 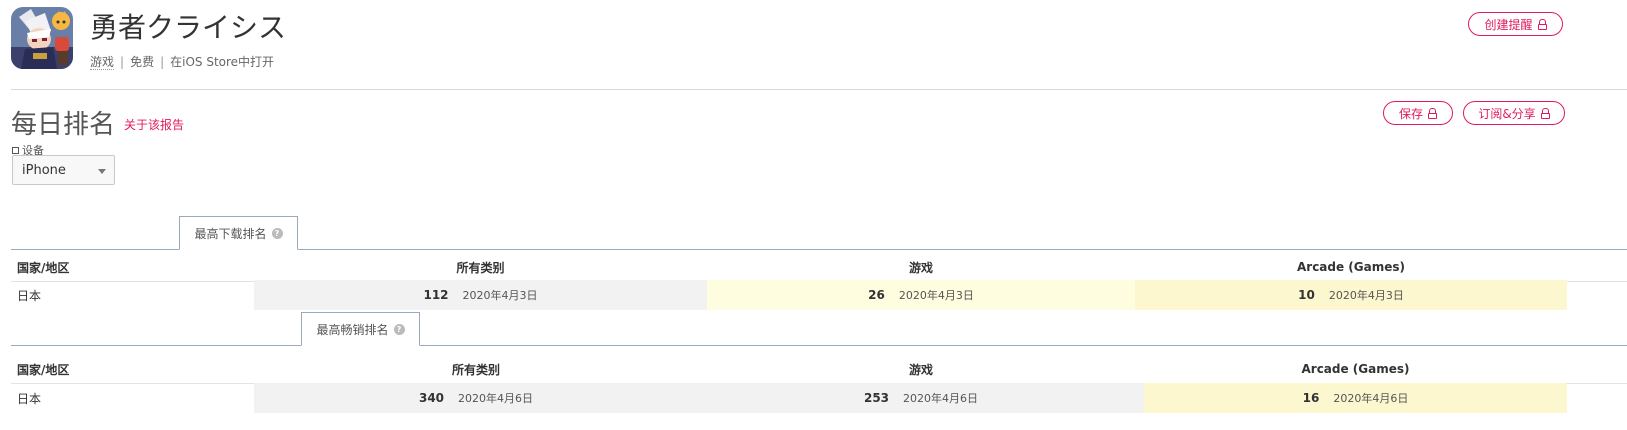 I want to click on app-title: 勇者クライシス, so click(x=188, y=27).